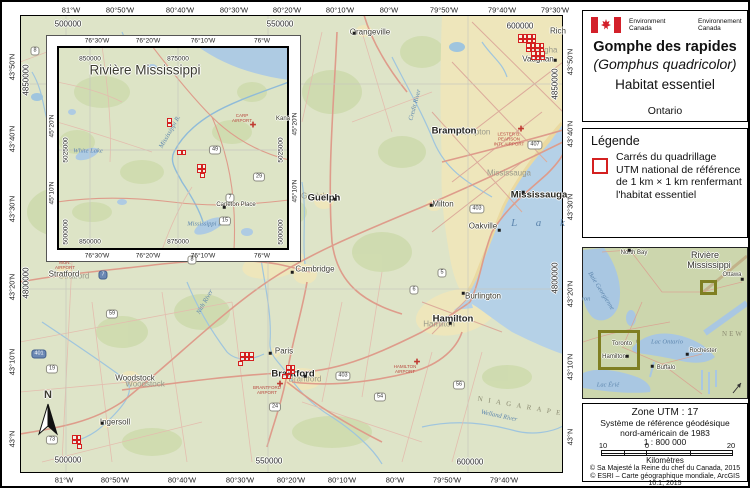 The width and height of the screenshot is (750, 488). What do you see at coordinates (555, 10) in the screenshot?
I see `longitude-label: 79°30'W` at bounding box center [555, 10].